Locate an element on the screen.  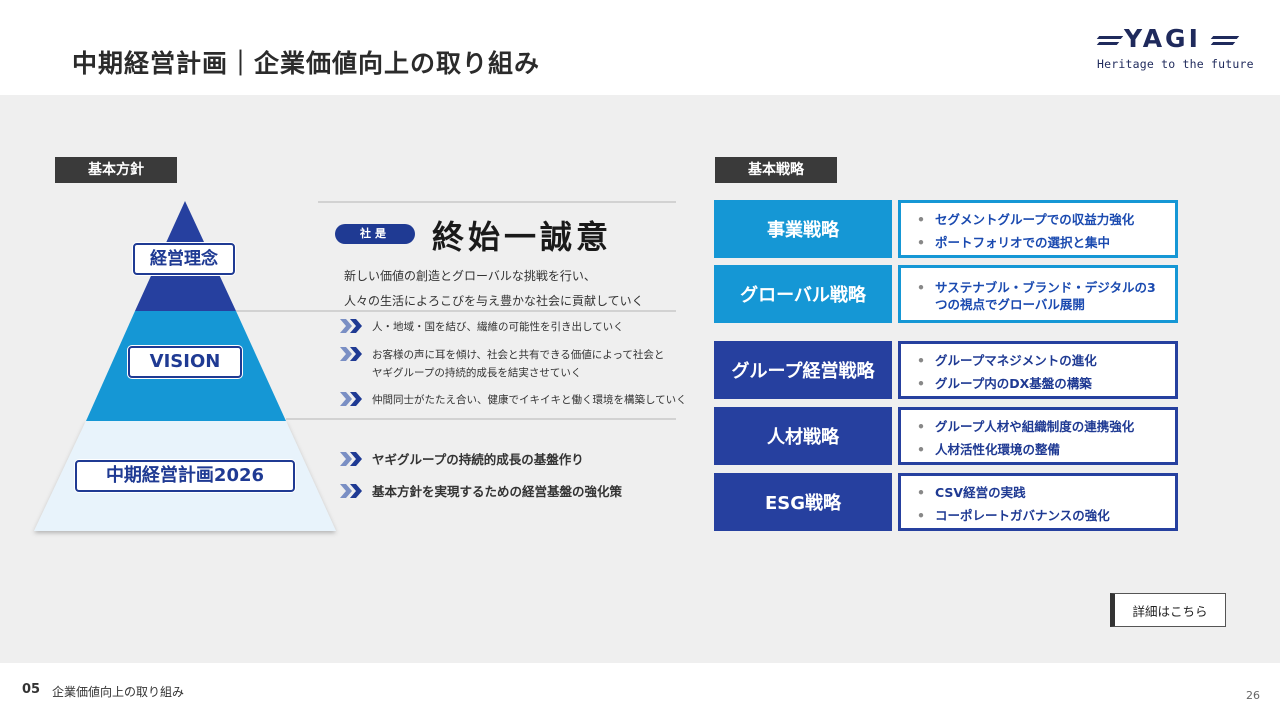
plan-item-text: 基本方針を実現するための経営基盤の強化策 is located at coordinates (497, 491).